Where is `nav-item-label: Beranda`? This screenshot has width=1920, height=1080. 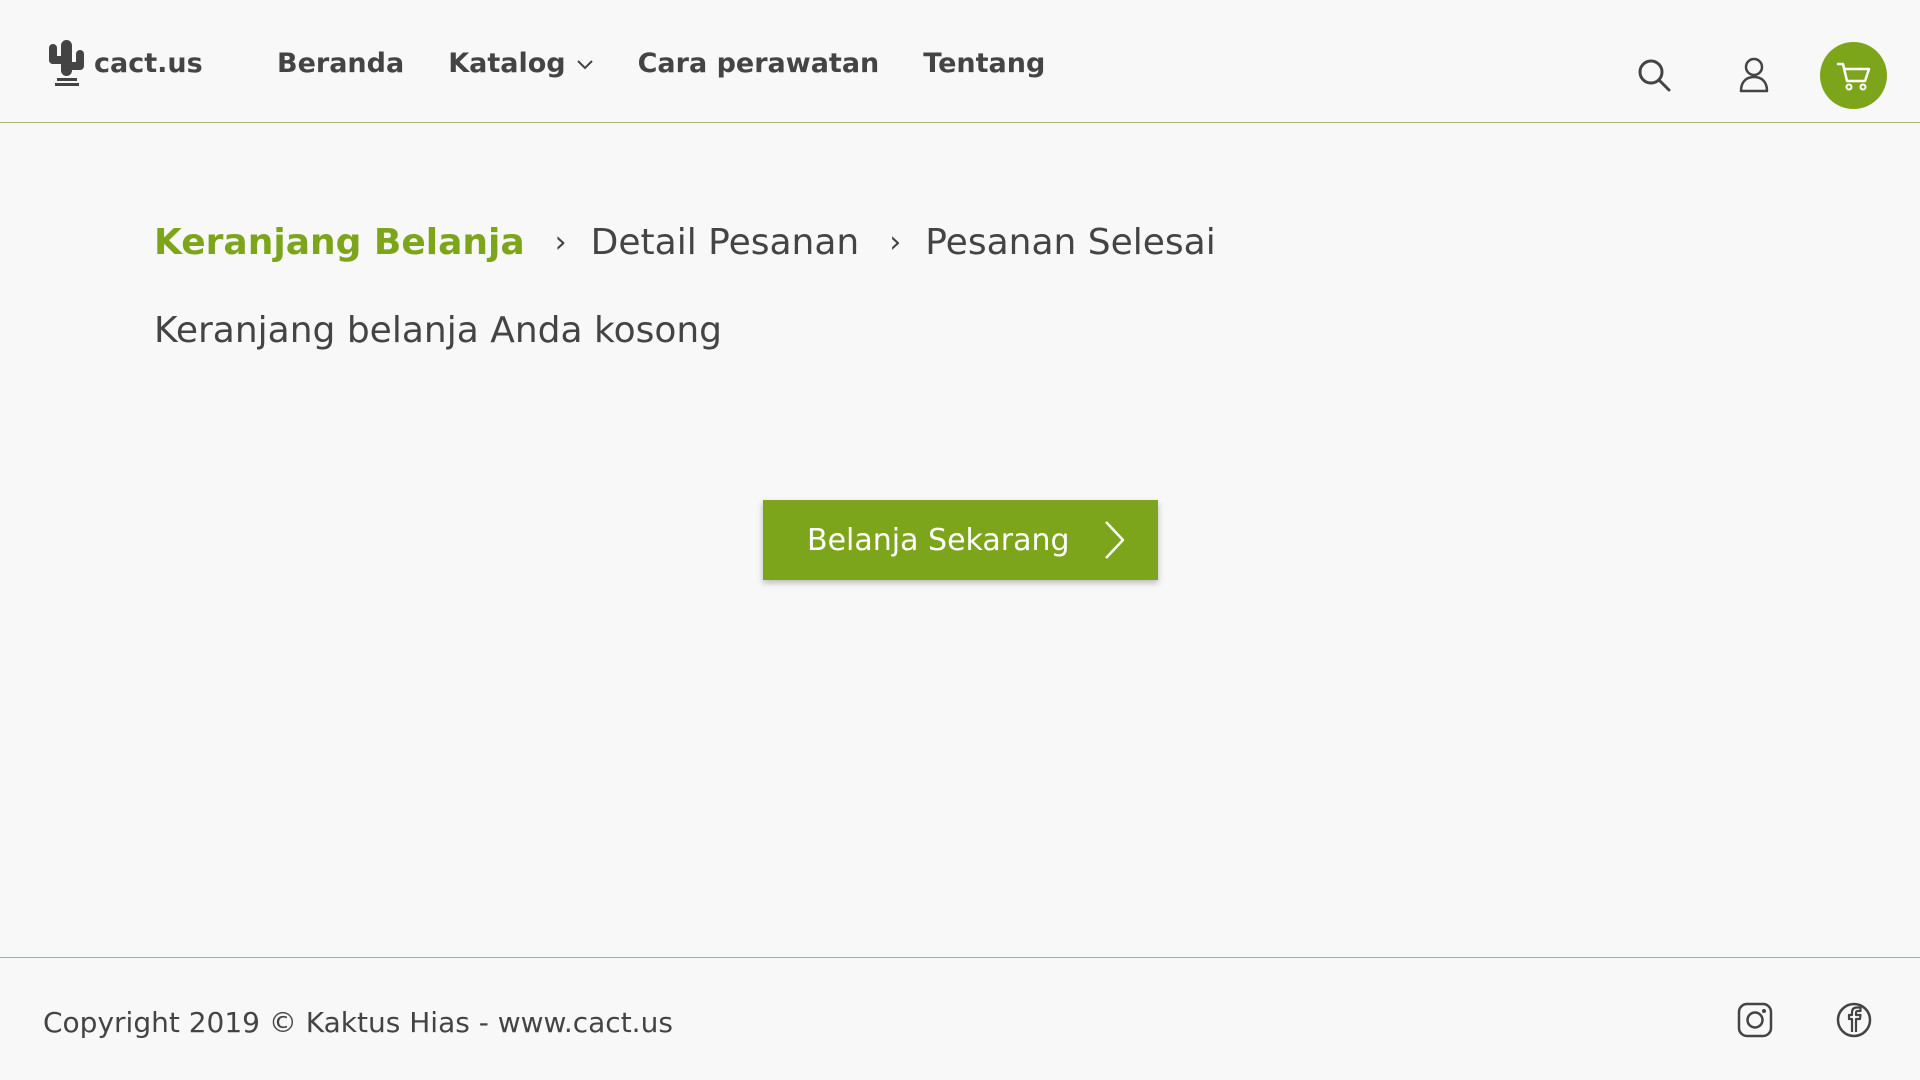 nav-item-label: Beranda is located at coordinates (341, 63).